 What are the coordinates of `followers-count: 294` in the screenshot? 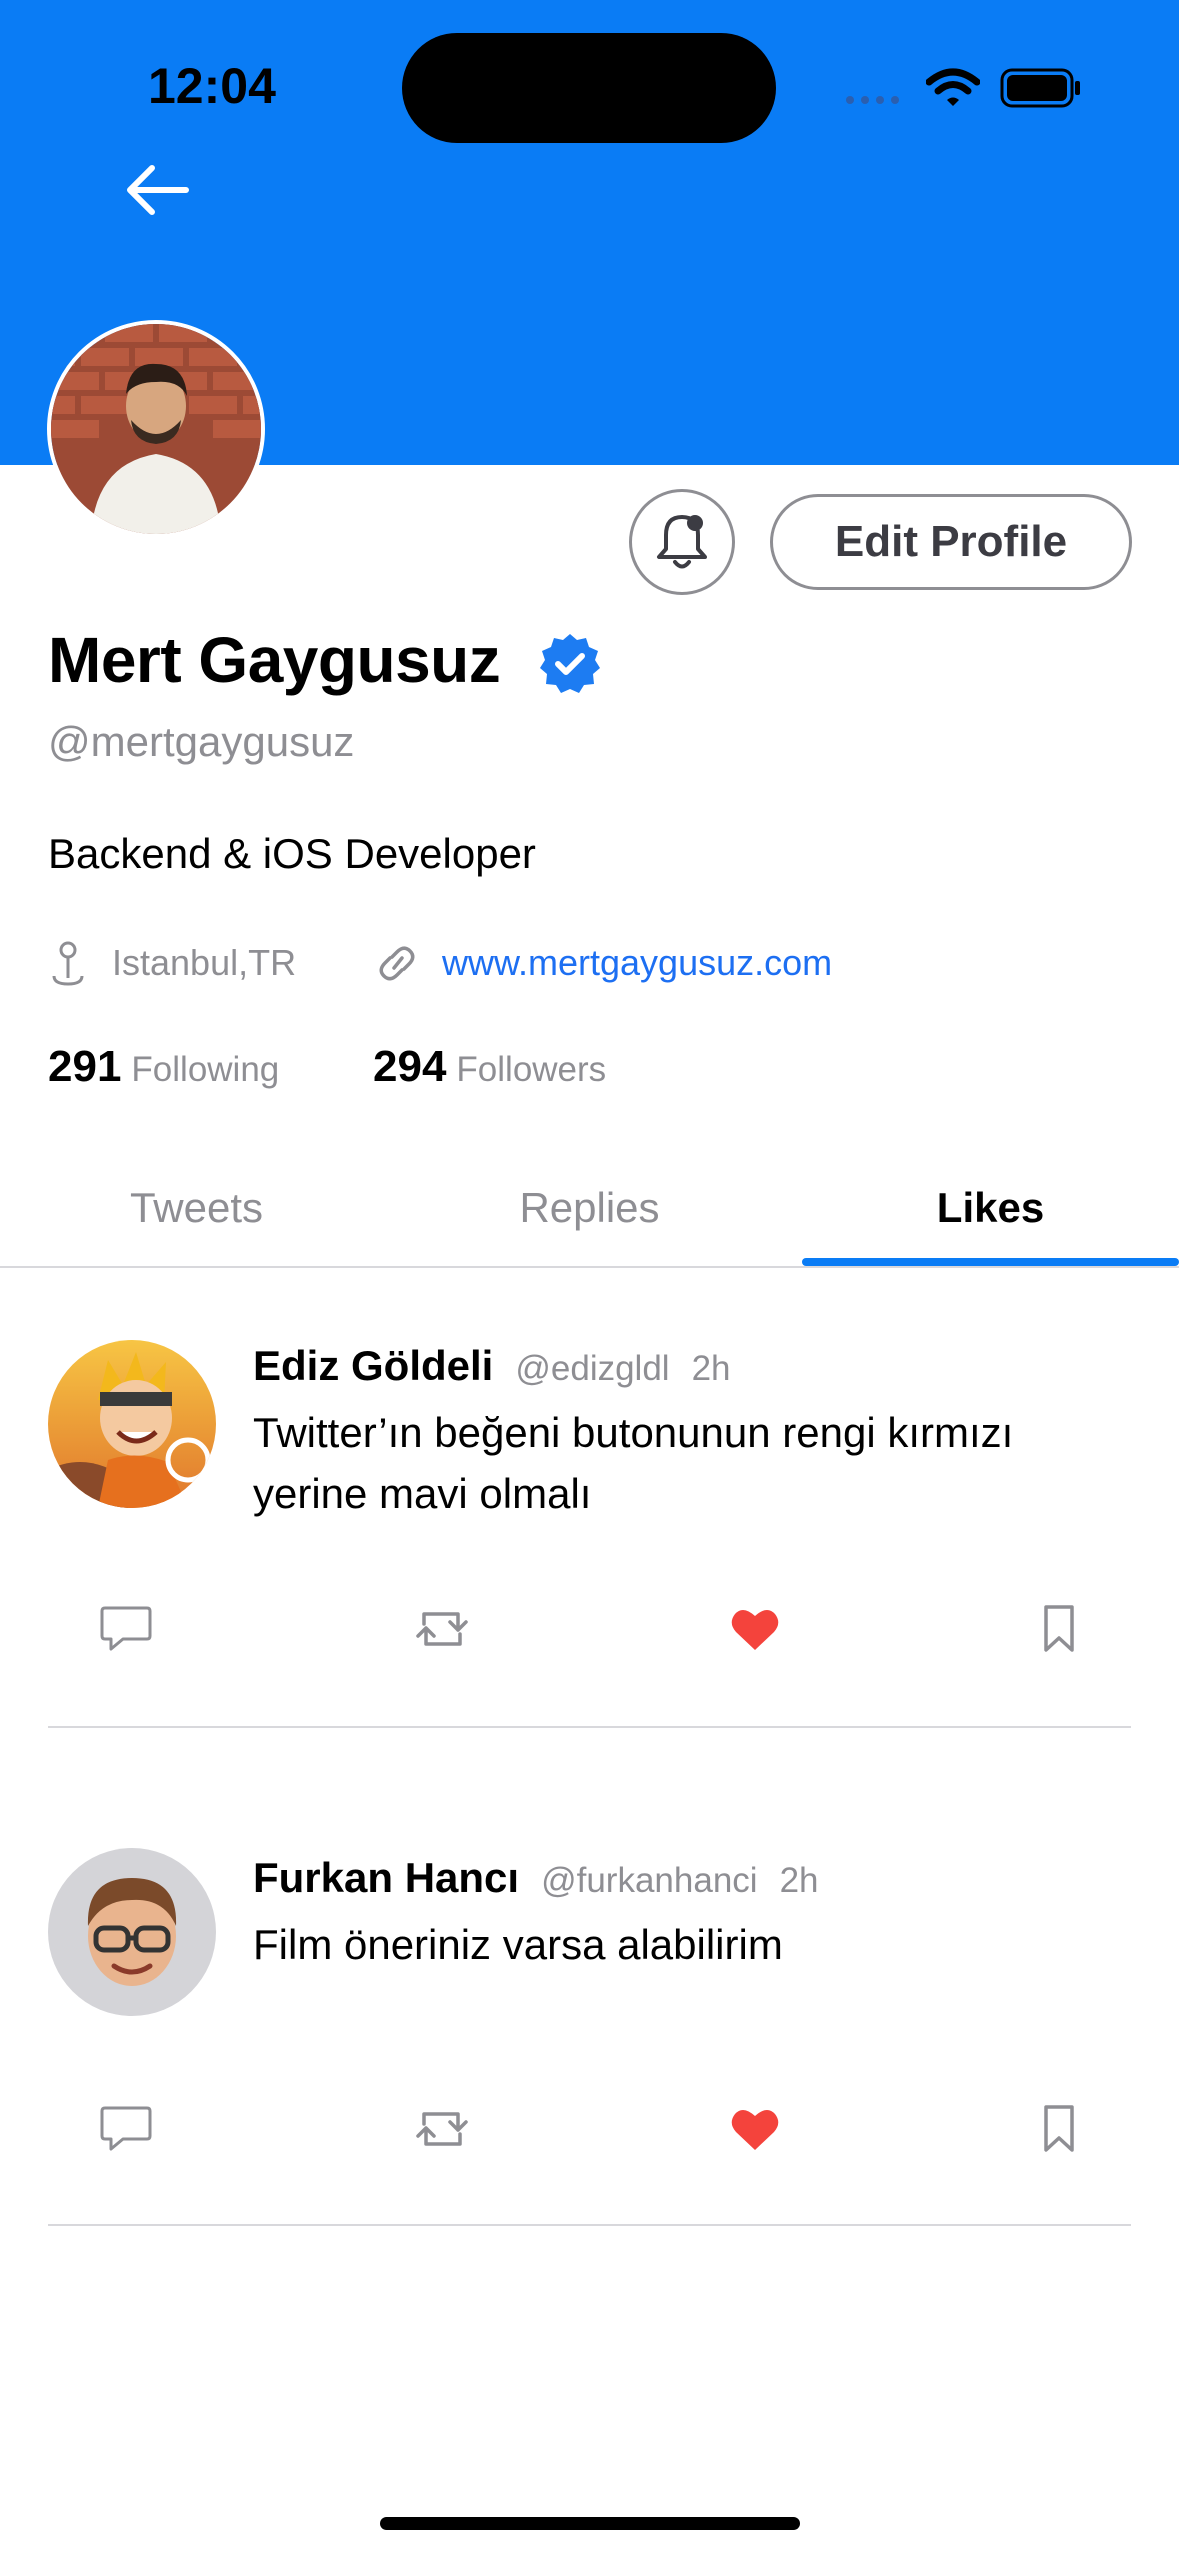 It's located at (410, 1066).